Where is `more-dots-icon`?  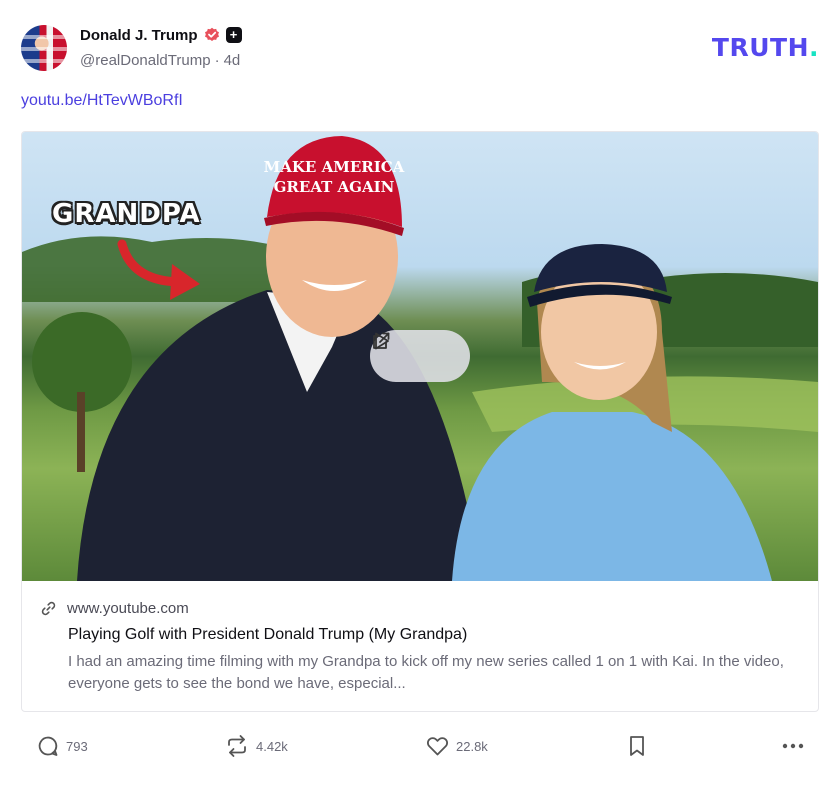
more-dots-icon is located at coordinates (793, 746).